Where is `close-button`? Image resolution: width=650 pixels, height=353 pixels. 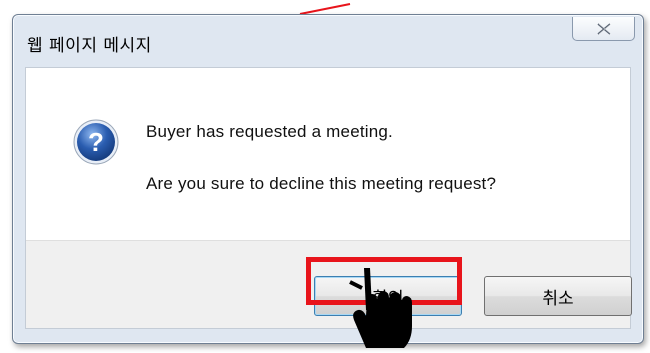 close-button is located at coordinates (603, 29).